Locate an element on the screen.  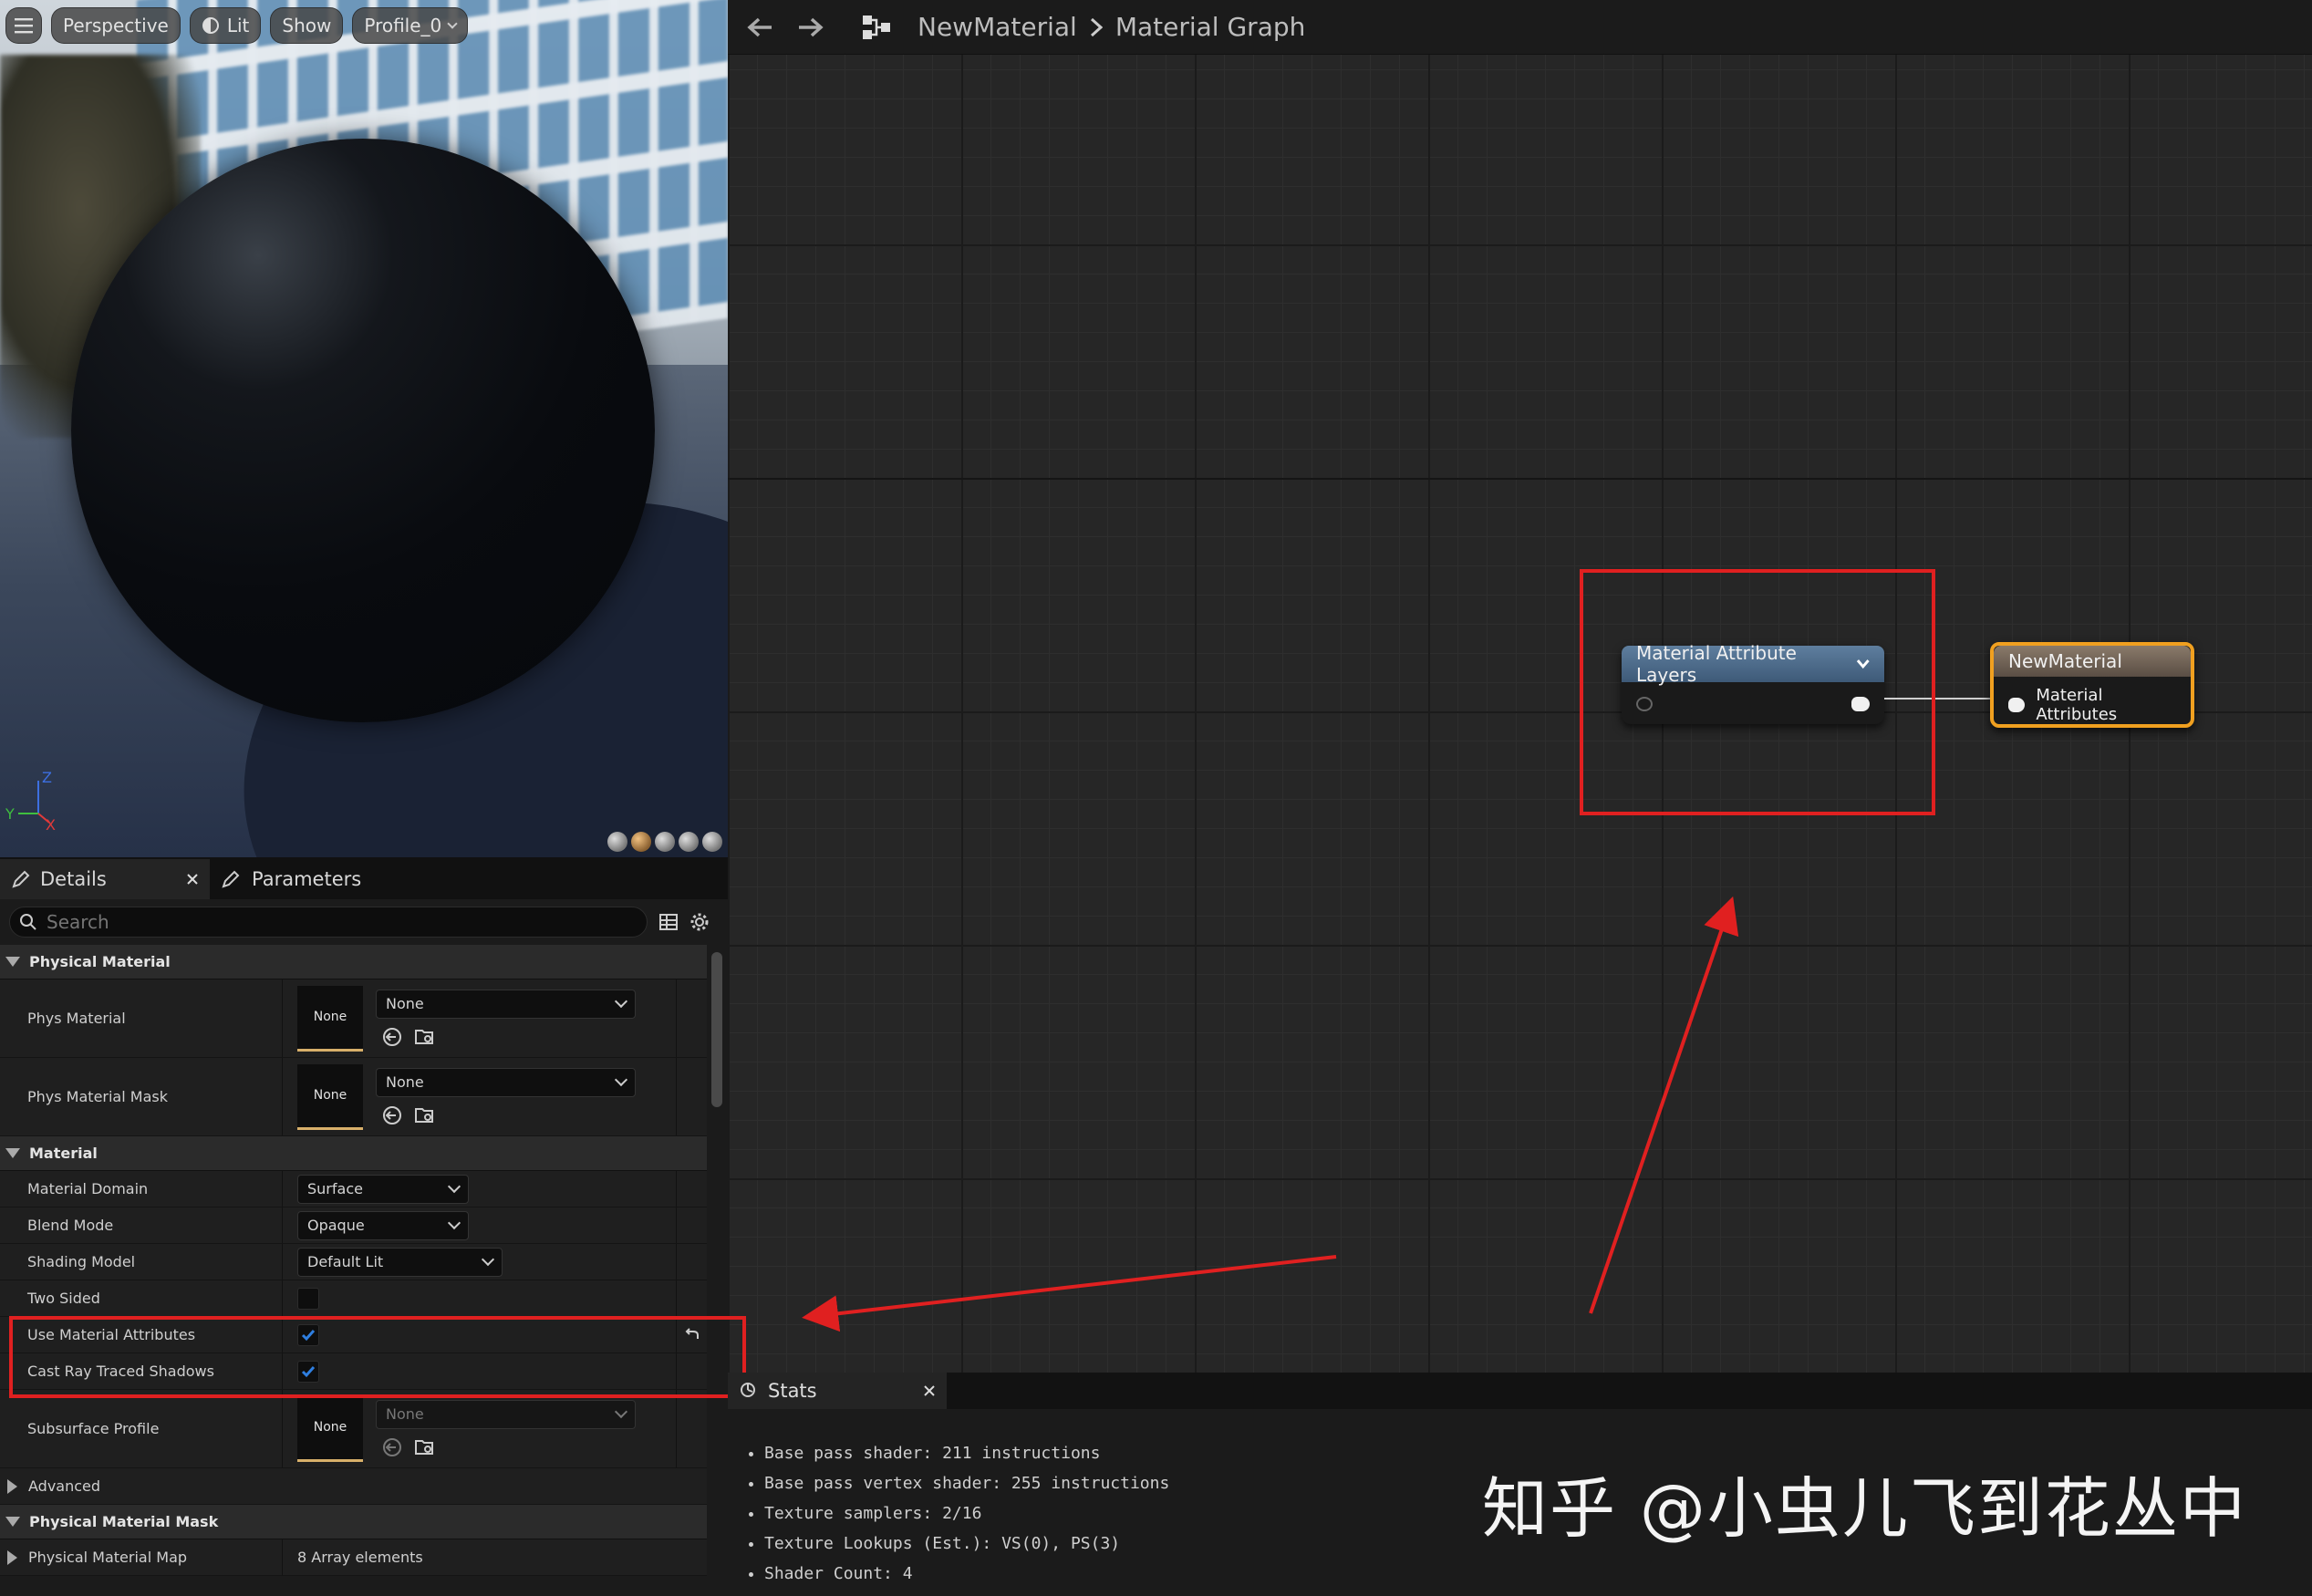
watermark-text: 知乎 @小虫儿飞到花丛中 is located at coordinates (1865, 1509).